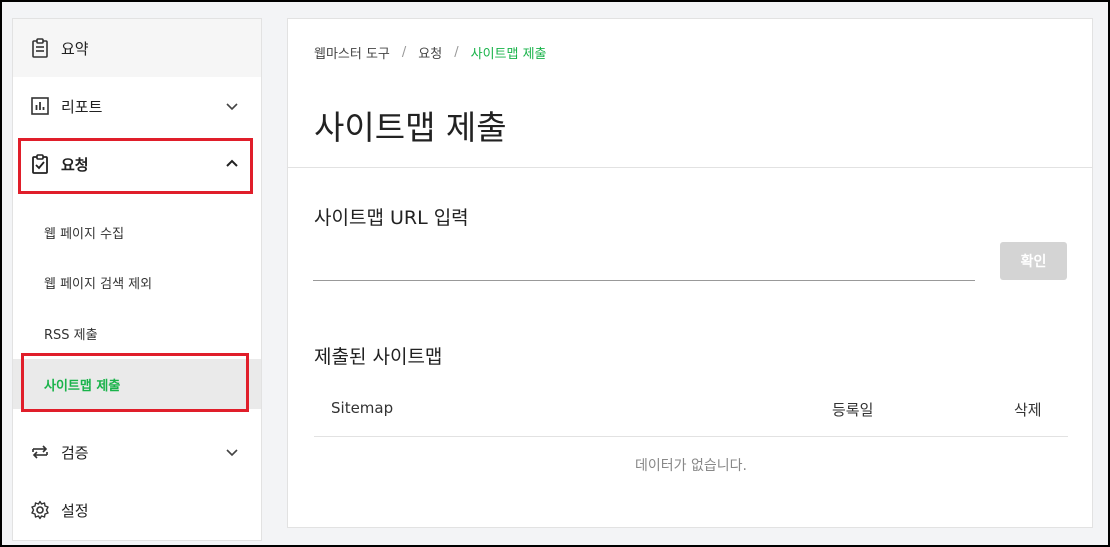  What do you see at coordinates (137, 452) in the screenshot?
I see `sidebar-item-verify: 검증` at bounding box center [137, 452].